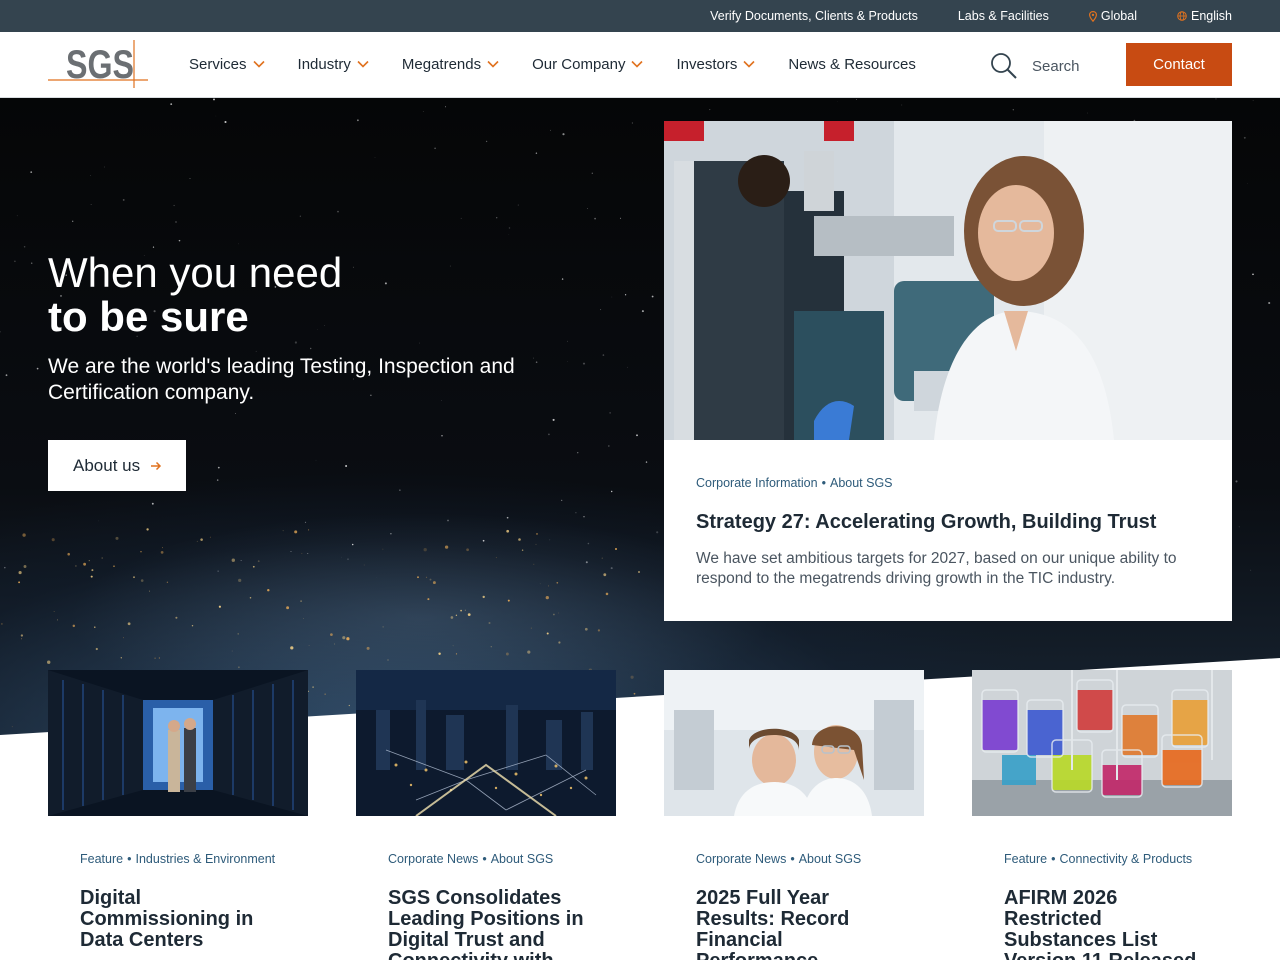 This screenshot has width=1280, height=960. Describe the element at coordinates (180, 919) in the screenshot. I see `card-title: Digital Commissioning in Data Centers` at that location.